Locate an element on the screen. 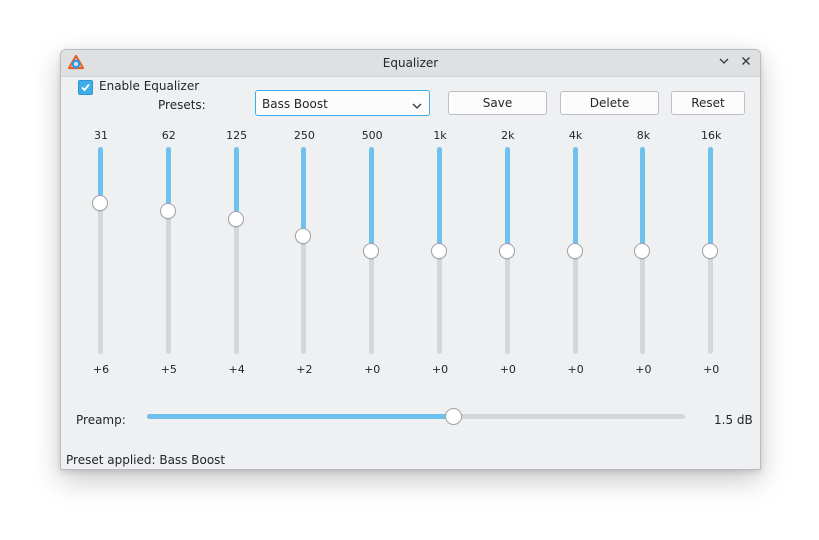 This screenshot has height=540, width=819. band-500: 500 +0 is located at coordinates (372, 227).